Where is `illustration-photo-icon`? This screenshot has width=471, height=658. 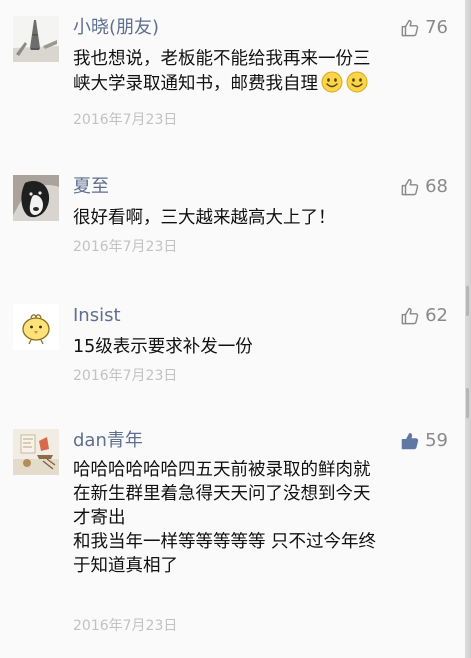
illustration-photo-icon is located at coordinates (36, 452).